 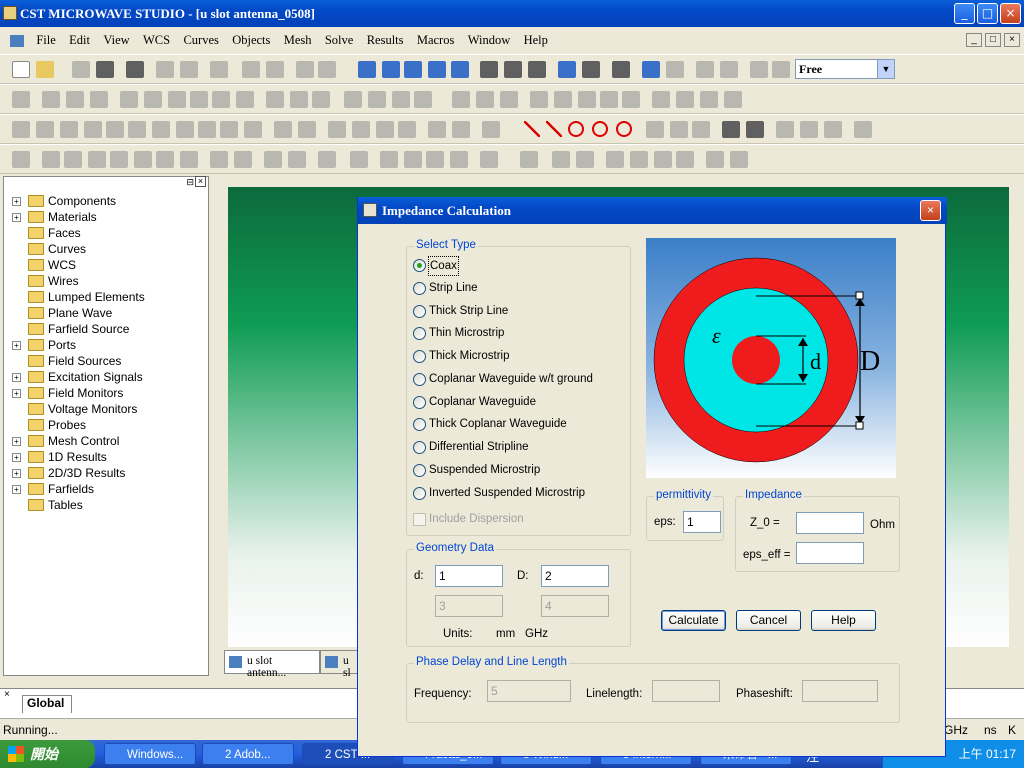 What do you see at coordinates (21, 69) in the screenshot?
I see `new-file-icon` at bounding box center [21, 69].